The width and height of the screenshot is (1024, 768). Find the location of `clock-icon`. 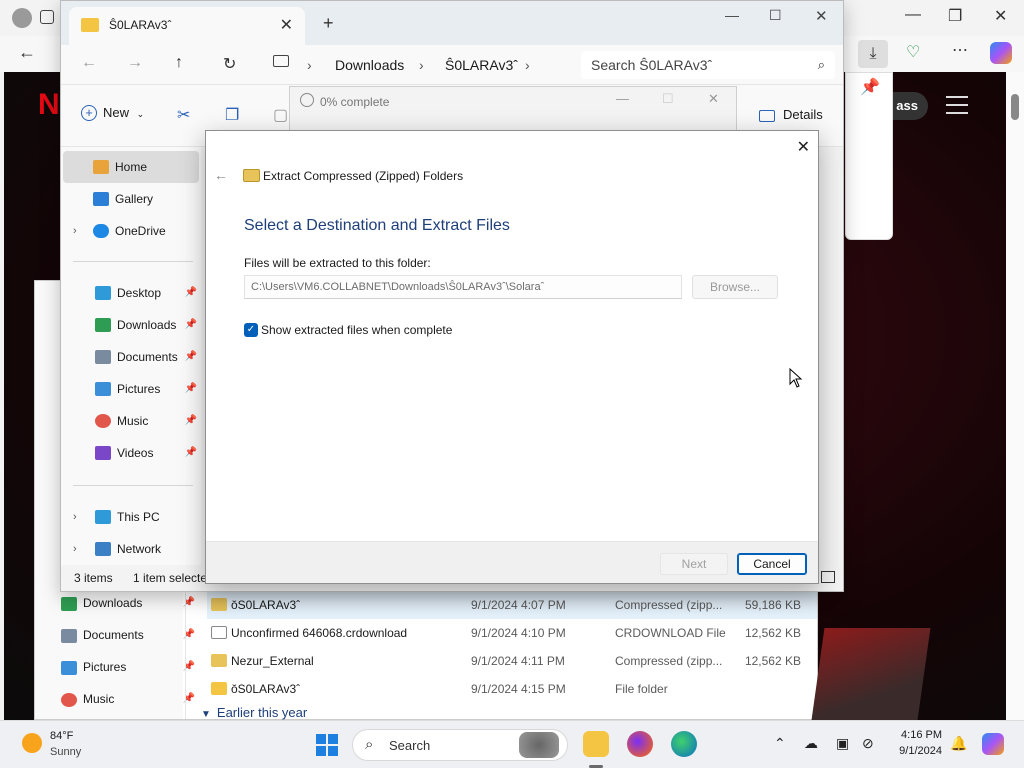

clock-icon is located at coordinates (307, 100).